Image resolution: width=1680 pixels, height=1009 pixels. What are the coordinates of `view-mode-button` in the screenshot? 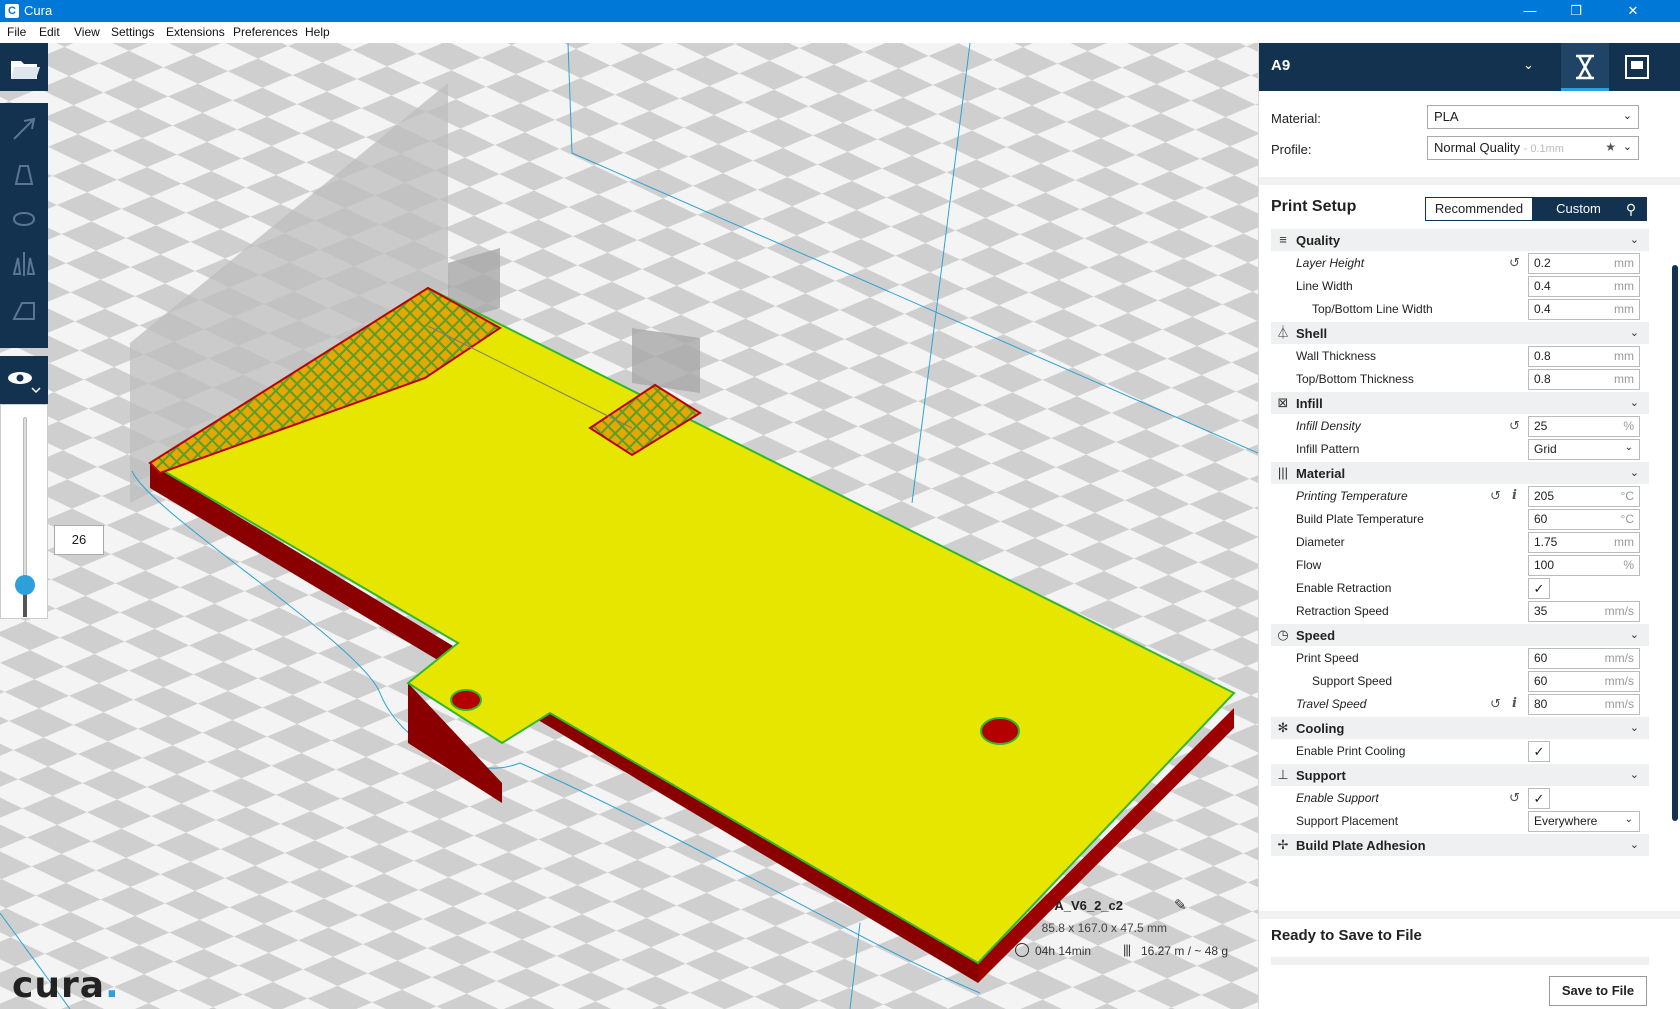 It's located at (24, 380).